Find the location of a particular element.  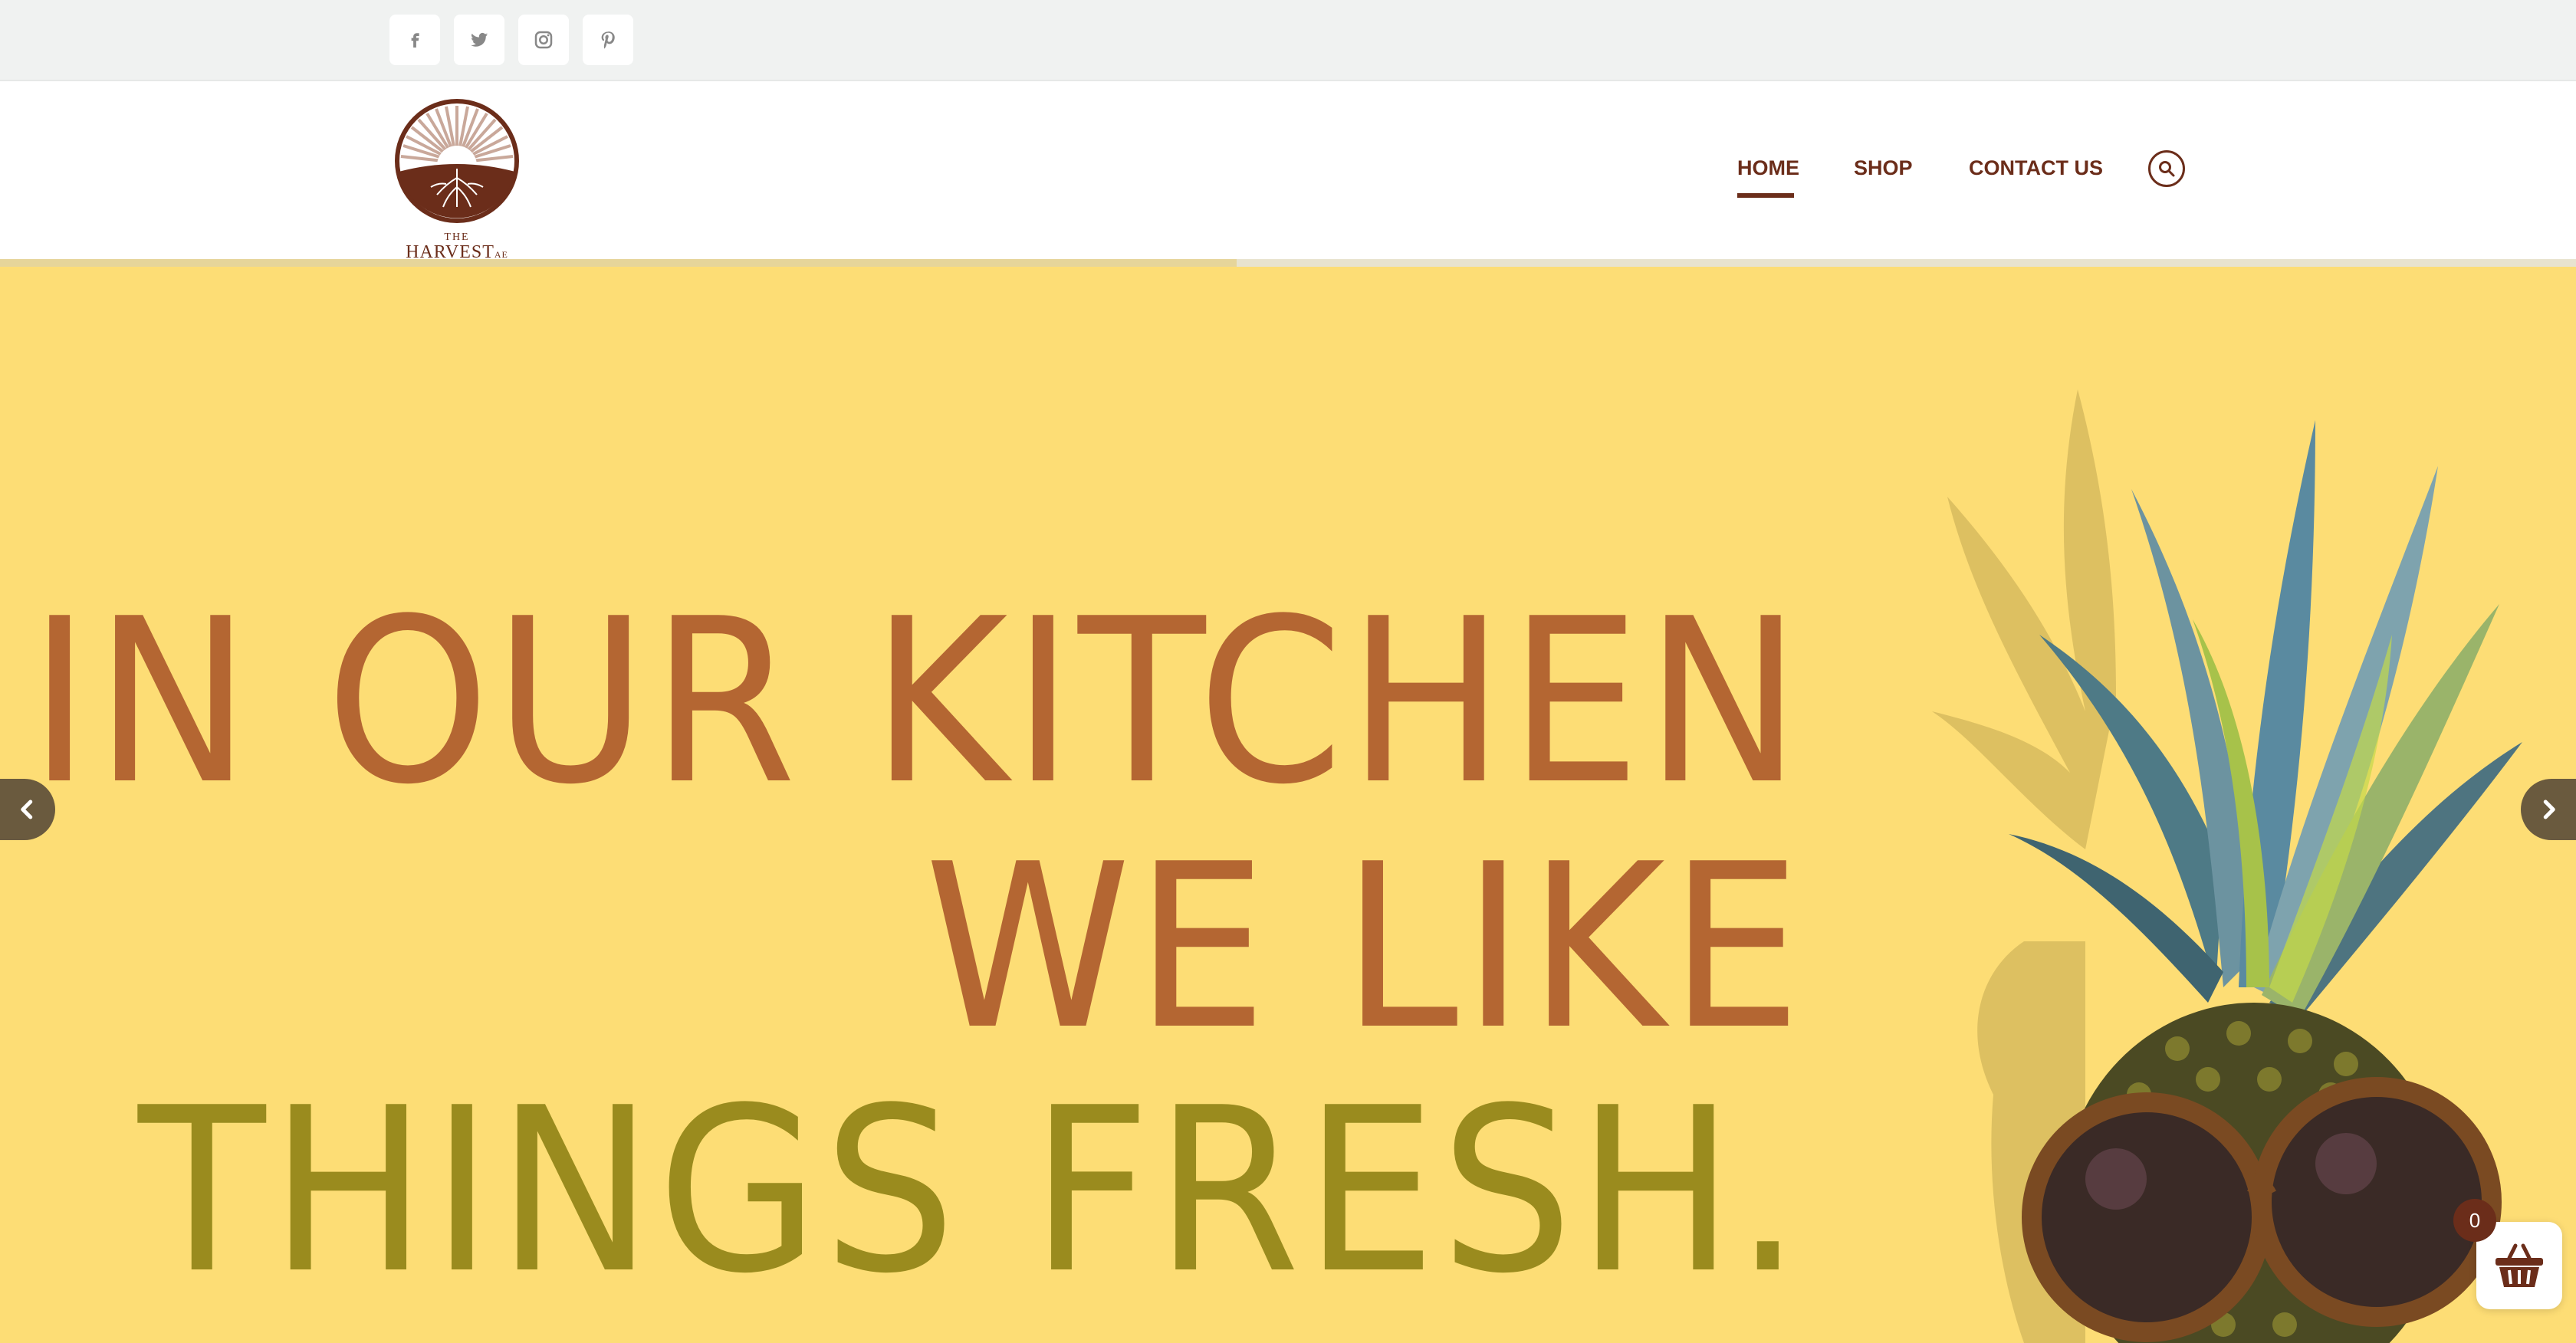

search-icon is located at coordinates (2167, 169).